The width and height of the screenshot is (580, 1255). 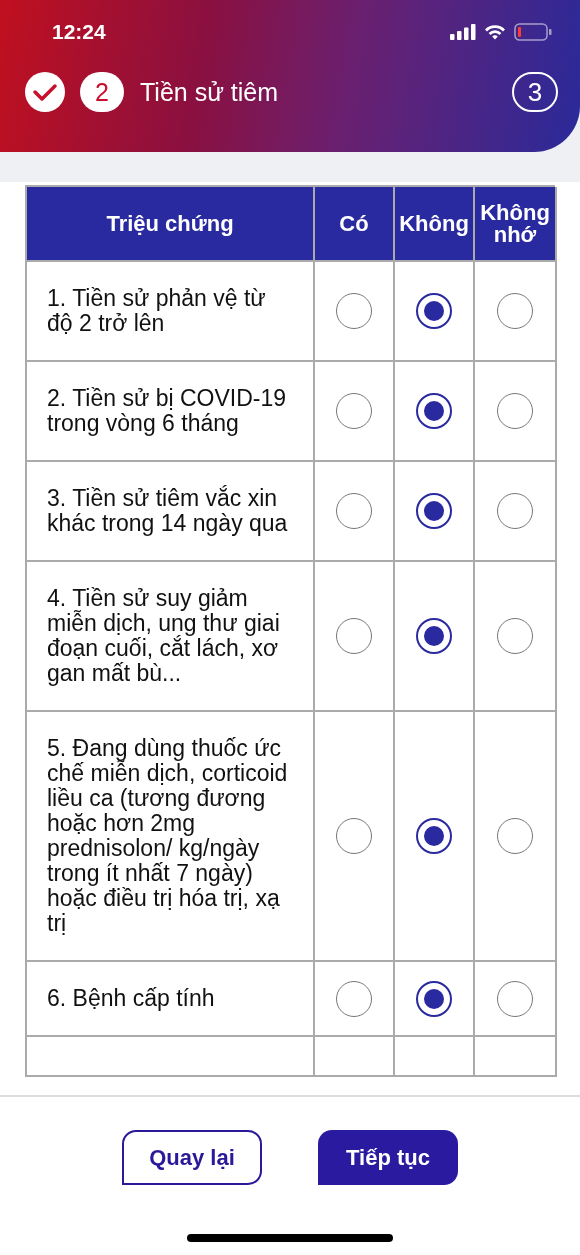 I want to click on nav-button: Quay lại, so click(x=192, y=1157).